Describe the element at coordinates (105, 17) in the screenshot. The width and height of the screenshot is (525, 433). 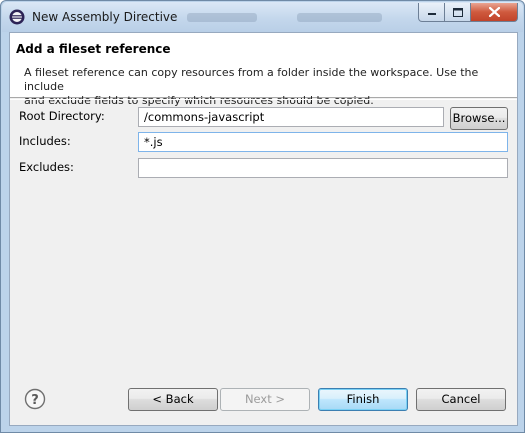
I see `window-title: New Assembly Directive` at that location.